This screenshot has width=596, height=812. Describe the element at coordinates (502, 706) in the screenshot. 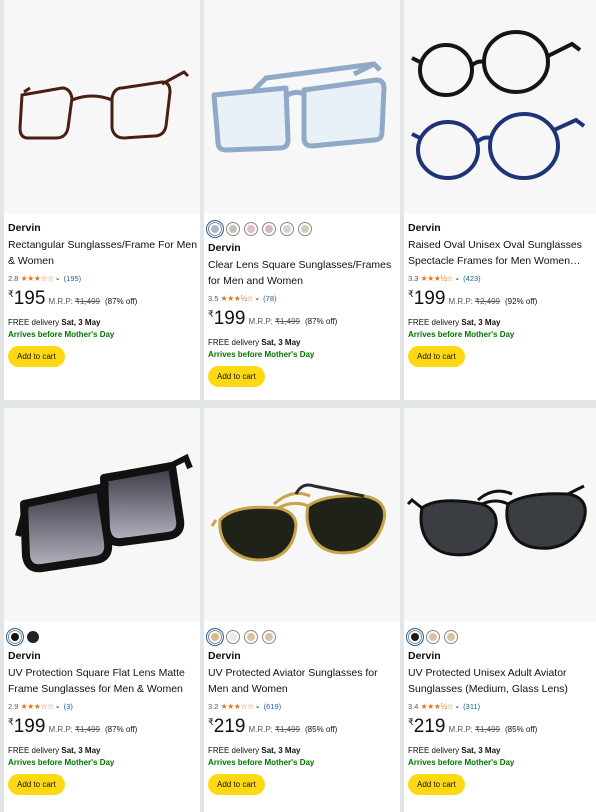

I see `rating-row: 3.4 ★★★½☆ ⌄ (311)` at that location.